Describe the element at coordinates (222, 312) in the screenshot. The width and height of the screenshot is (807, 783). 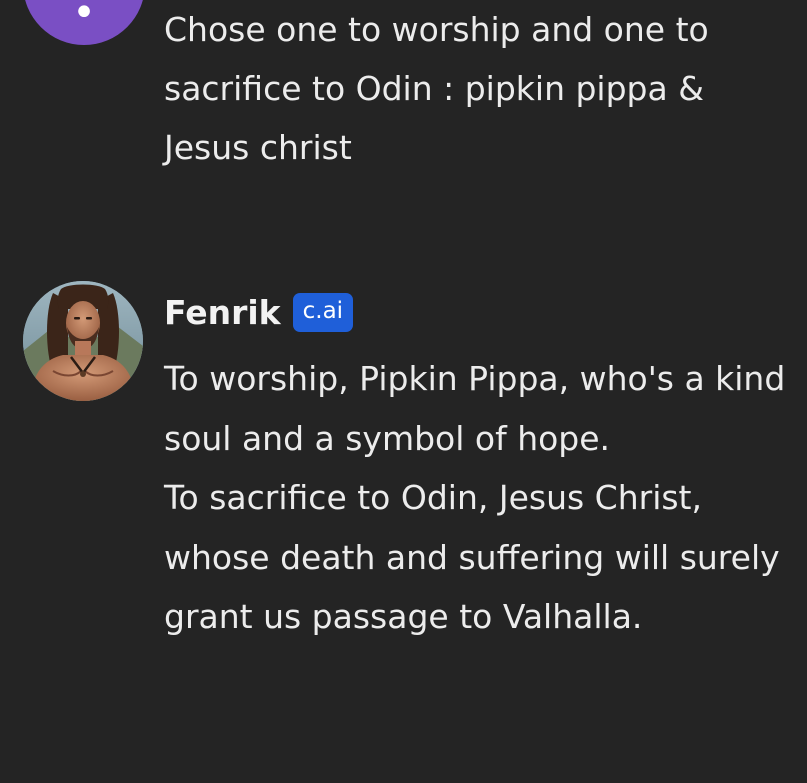
I see `bot-name: Fenrik` at that location.